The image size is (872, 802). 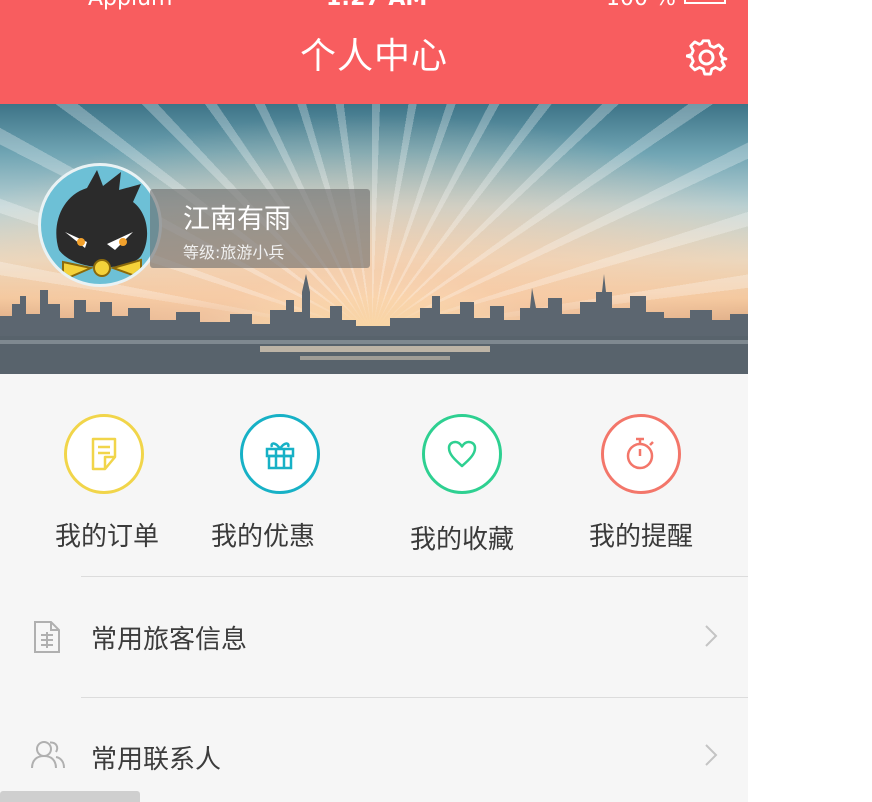 What do you see at coordinates (461, 540) in the screenshot?
I see `shortcut-label: 我的收藏` at bounding box center [461, 540].